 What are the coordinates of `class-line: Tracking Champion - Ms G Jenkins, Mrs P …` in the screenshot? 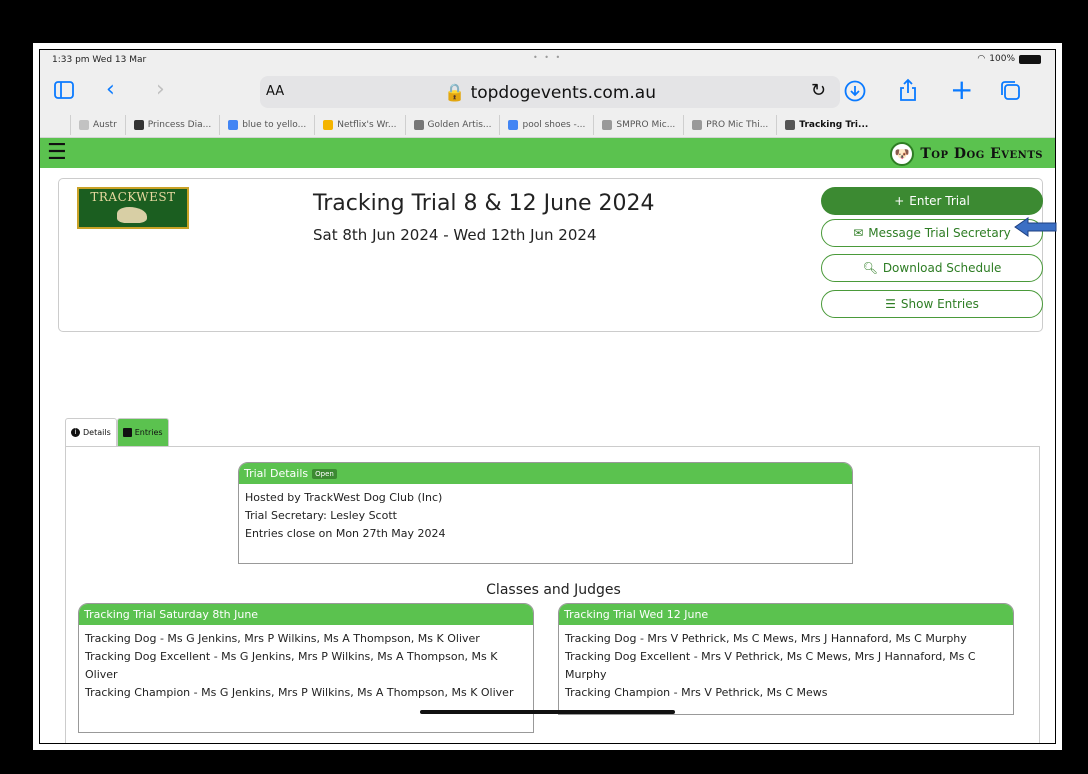 It's located at (299, 692).